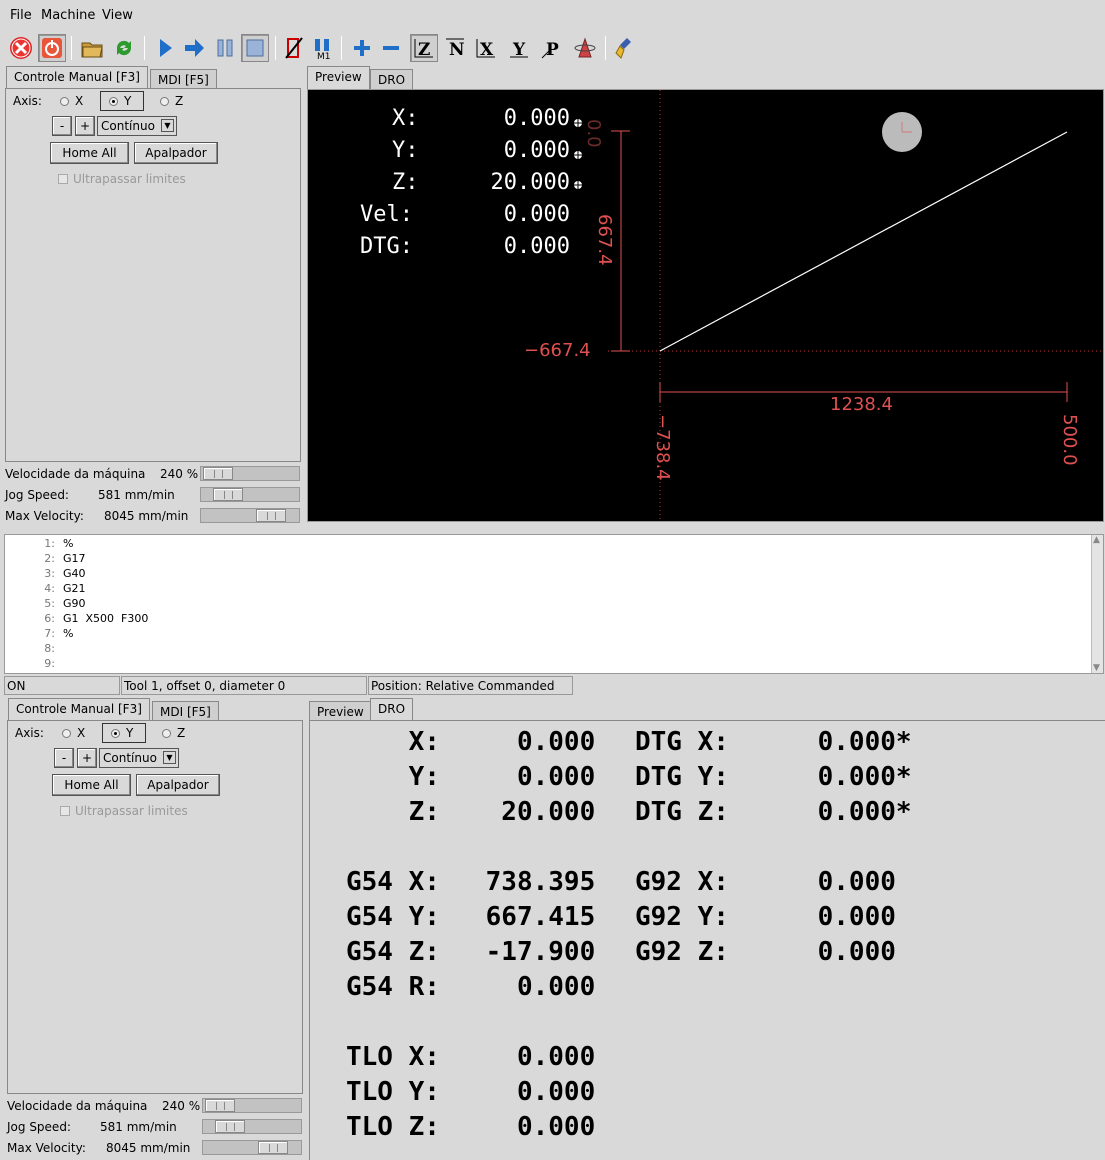 The image size is (1105, 1160). Describe the element at coordinates (124, 811) in the screenshot. I see `override-limits-checkbox-2: Ultrapassar limites` at that location.